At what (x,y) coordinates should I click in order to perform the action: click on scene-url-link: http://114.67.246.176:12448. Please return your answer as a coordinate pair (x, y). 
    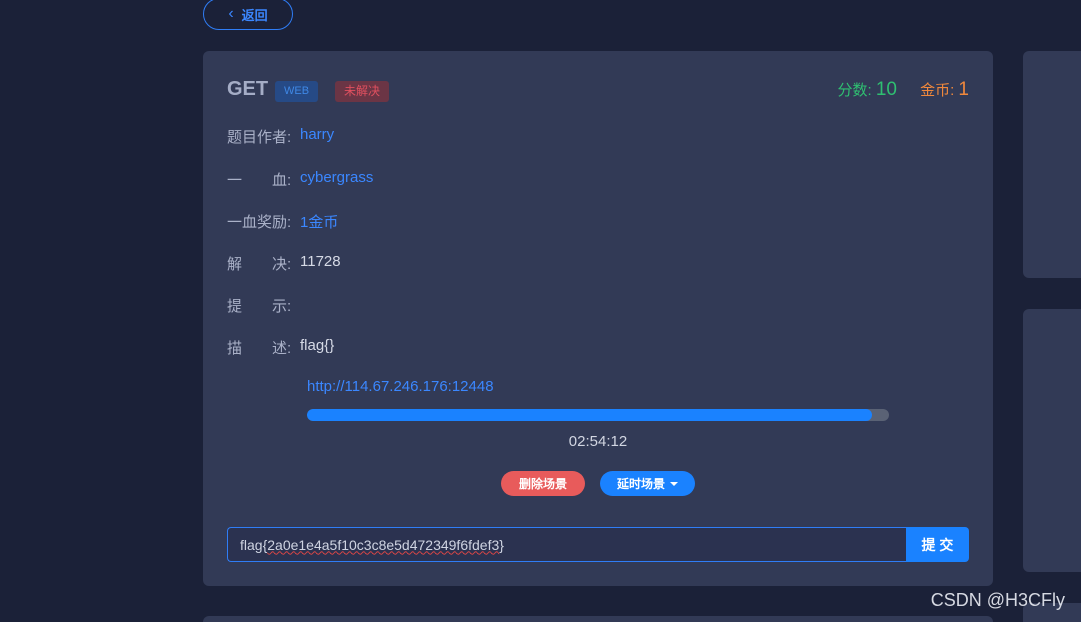
    Looking at the image, I should click on (400, 386).